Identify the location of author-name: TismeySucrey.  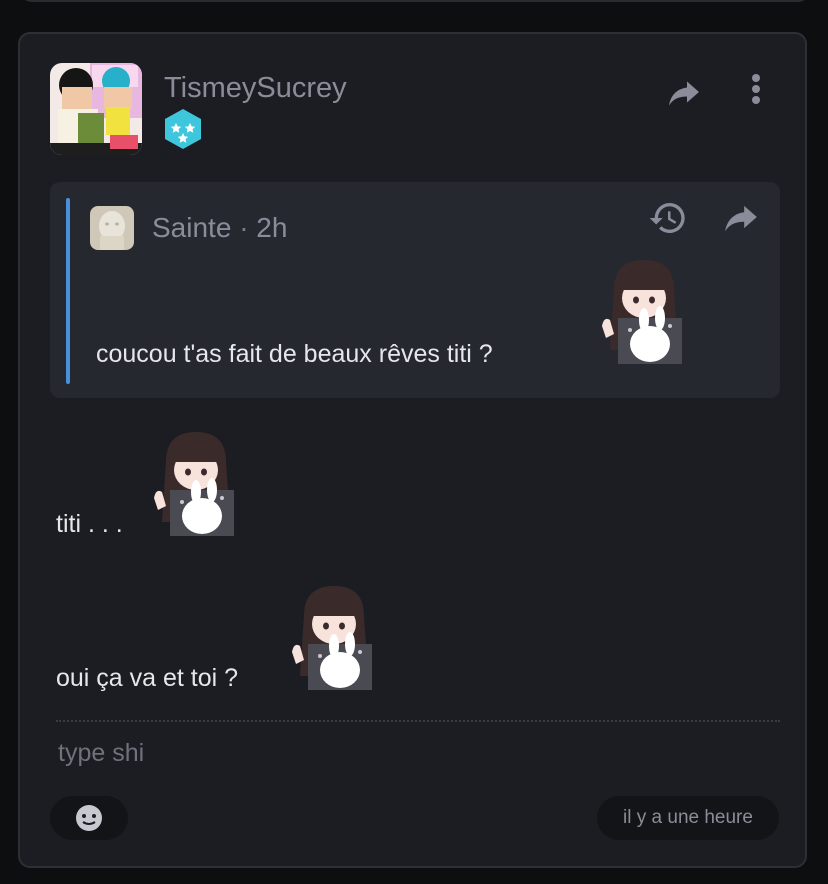
(255, 88).